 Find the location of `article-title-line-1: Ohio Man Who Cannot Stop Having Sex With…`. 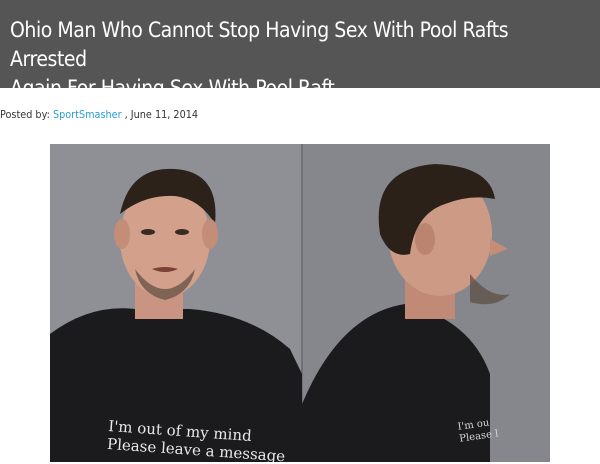

article-title-line-1: Ohio Man Who Cannot Stop Having Sex With… is located at coordinates (259, 44).